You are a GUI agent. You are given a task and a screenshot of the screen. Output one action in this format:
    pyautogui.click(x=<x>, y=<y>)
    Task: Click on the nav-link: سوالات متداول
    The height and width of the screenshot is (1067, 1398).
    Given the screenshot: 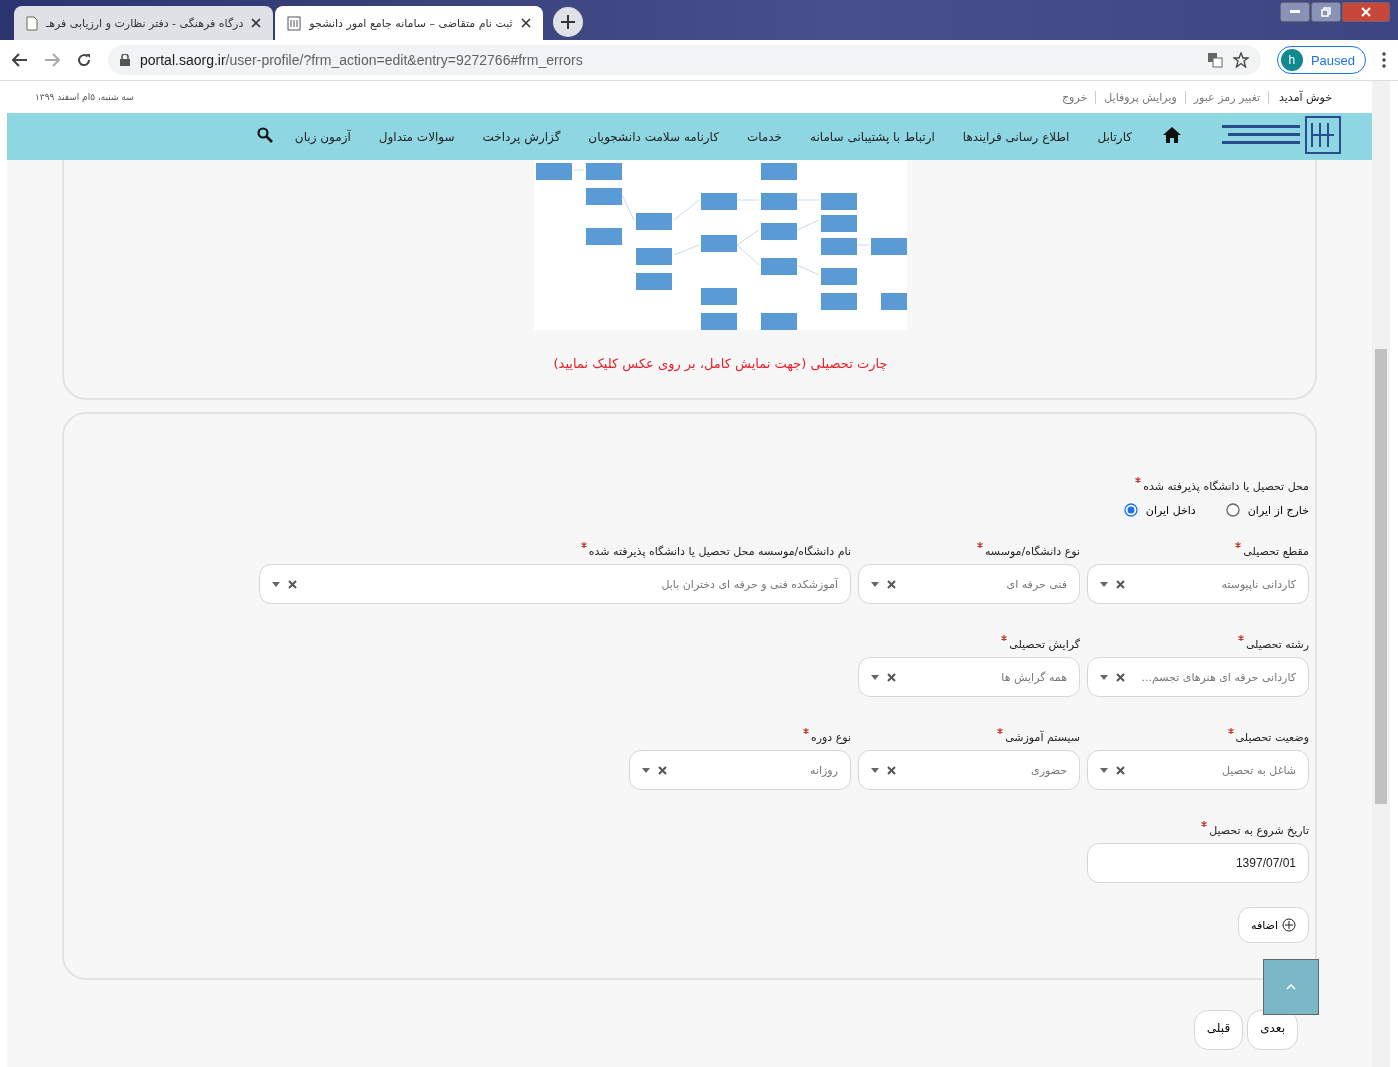 What is the action you would take?
    pyautogui.click(x=416, y=136)
    